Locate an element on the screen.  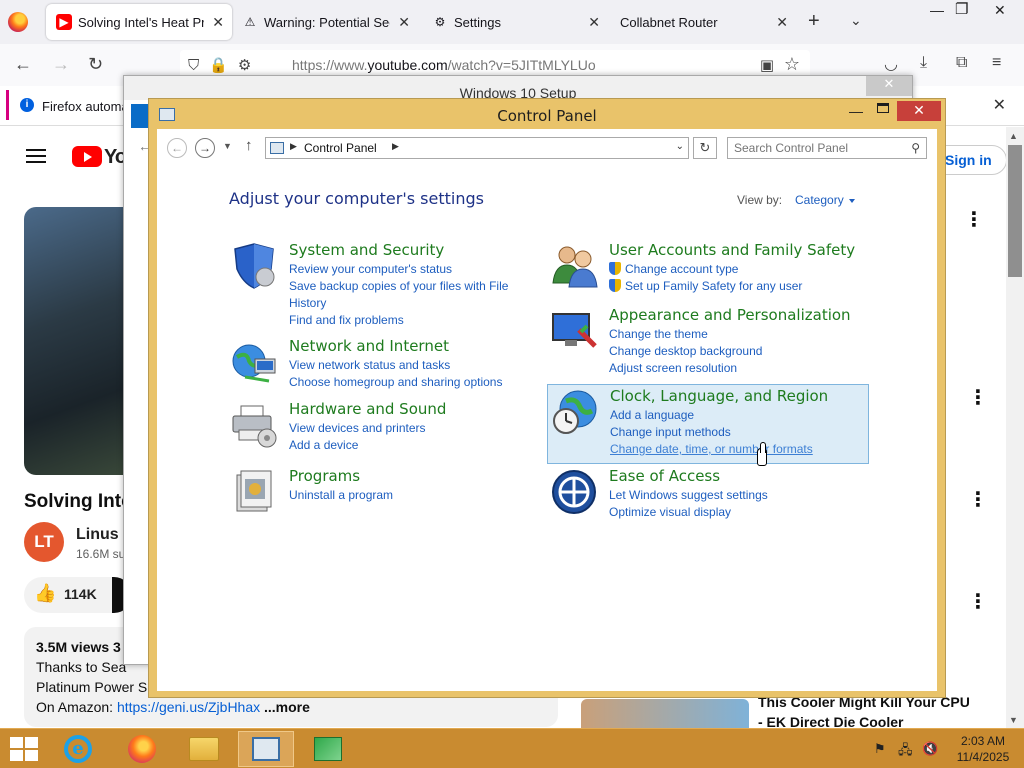
recent-locations-icon: ▼ is located at coordinates (227, 146).